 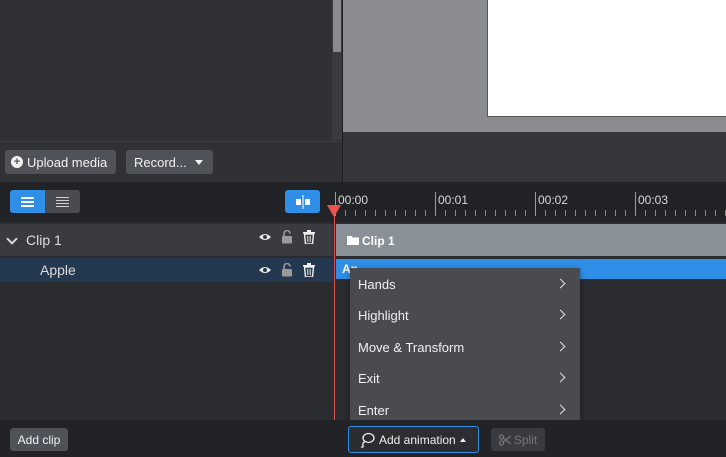 What do you see at coordinates (353, 200) in the screenshot?
I see `ruler-time-label: 00:00` at bounding box center [353, 200].